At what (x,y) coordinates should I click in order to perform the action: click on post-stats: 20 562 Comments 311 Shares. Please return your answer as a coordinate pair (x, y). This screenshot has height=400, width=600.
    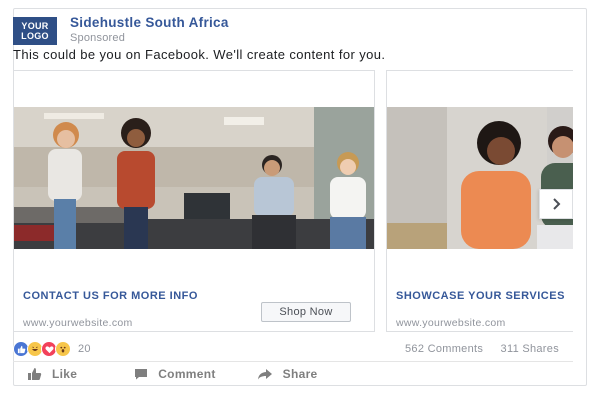
    Looking at the image, I should click on (293, 349).